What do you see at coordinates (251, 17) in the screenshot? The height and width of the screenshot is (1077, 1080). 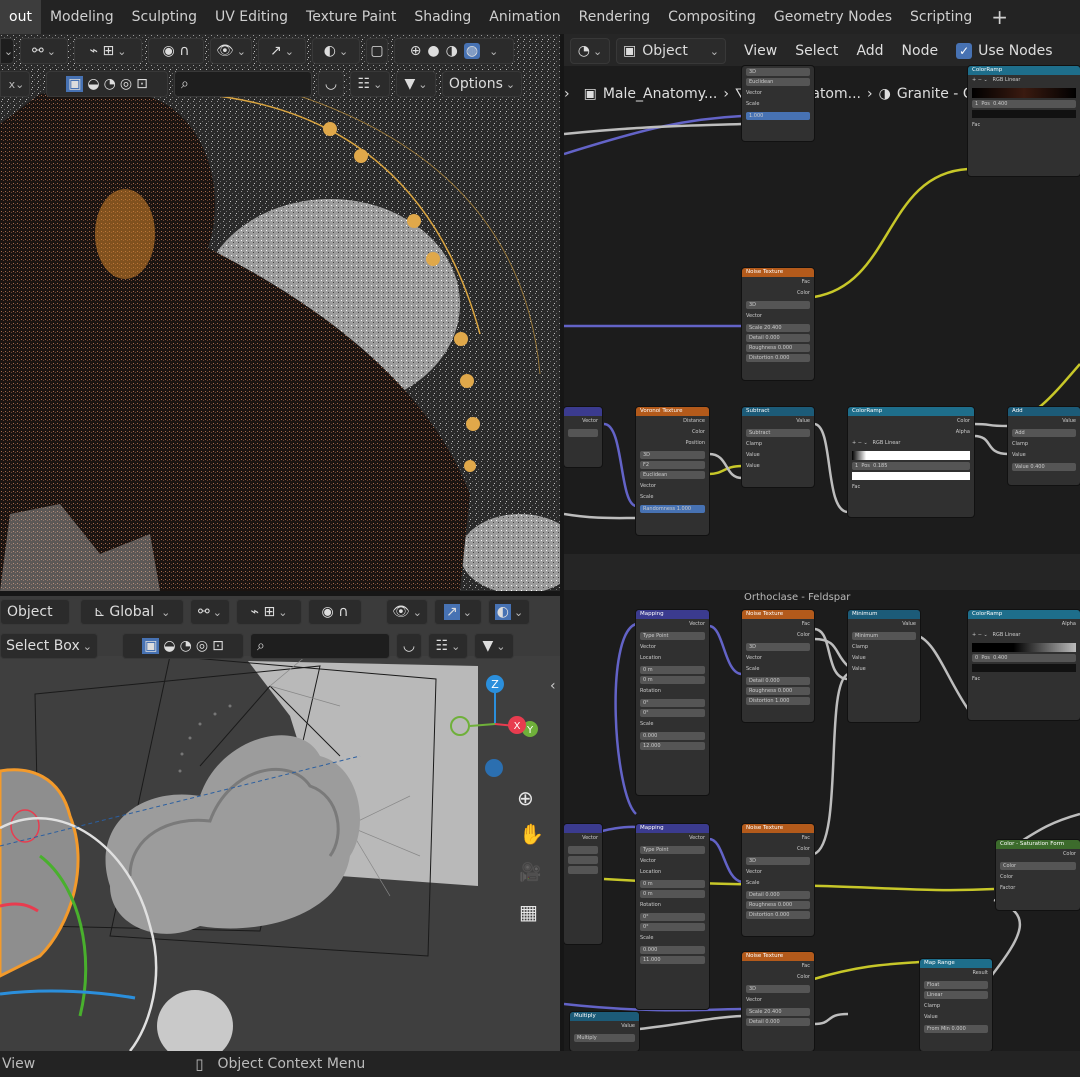 I see `tab-uv-editing: UV Editing` at bounding box center [251, 17].